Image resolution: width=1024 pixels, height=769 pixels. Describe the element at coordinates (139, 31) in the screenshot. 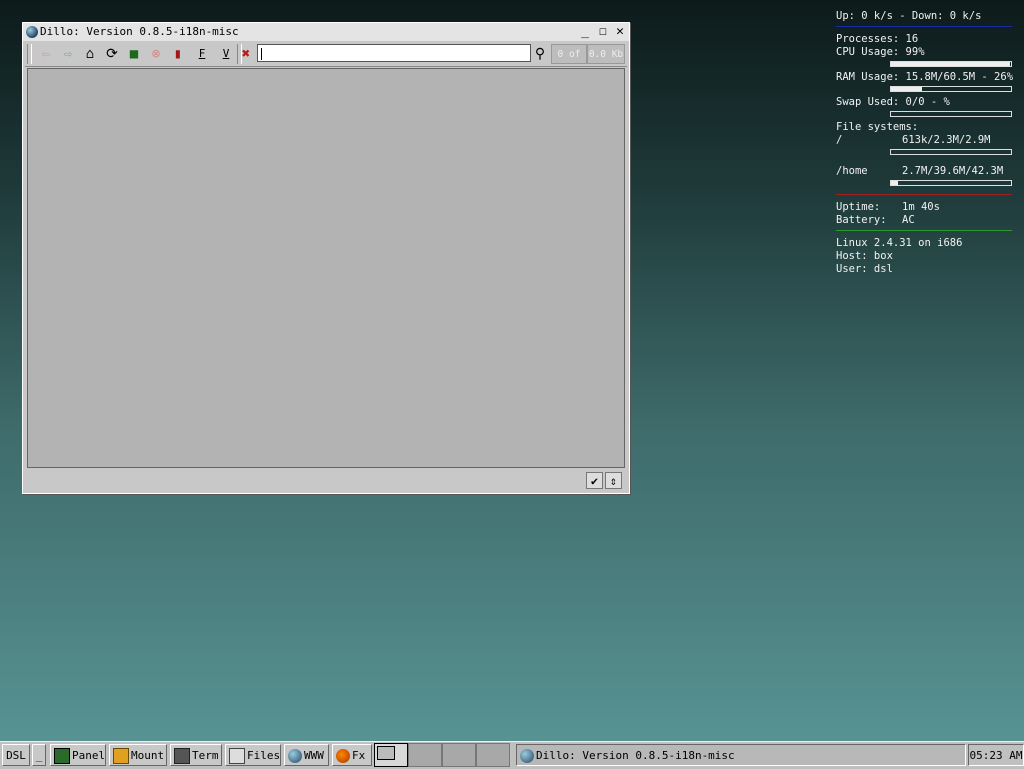

I see `window-title: Dillo: Version 0.8.5-i18n-misc` at that location.